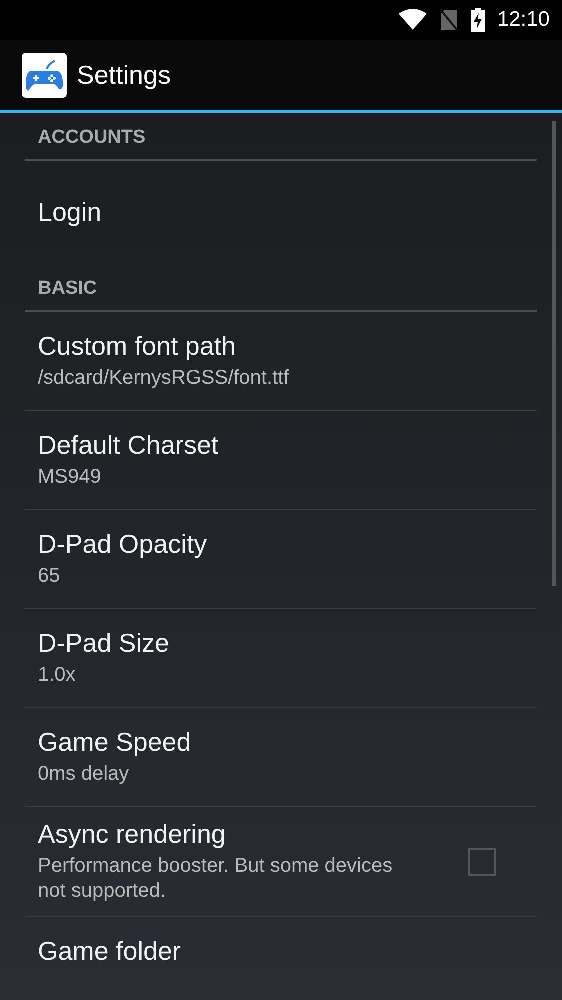 The width and height of the screenshot is (562, 1000). I want to click on preference-item: Login, so click(281, 212).